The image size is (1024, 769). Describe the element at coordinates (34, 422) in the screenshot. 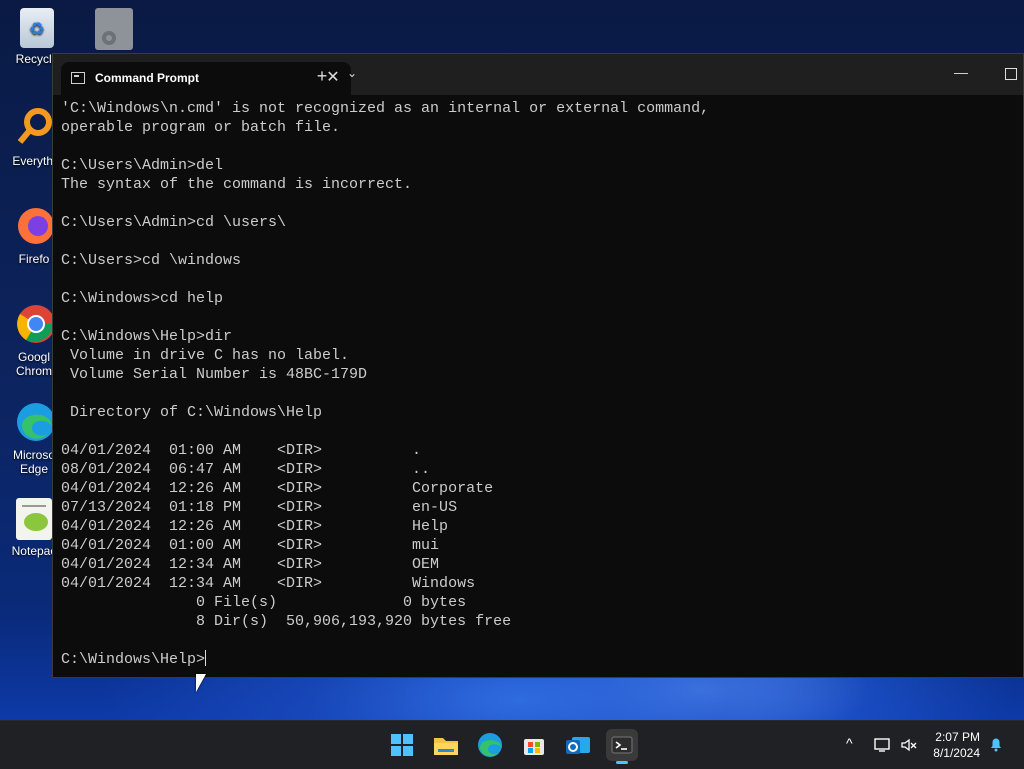

I see `edge-icon` at that location.